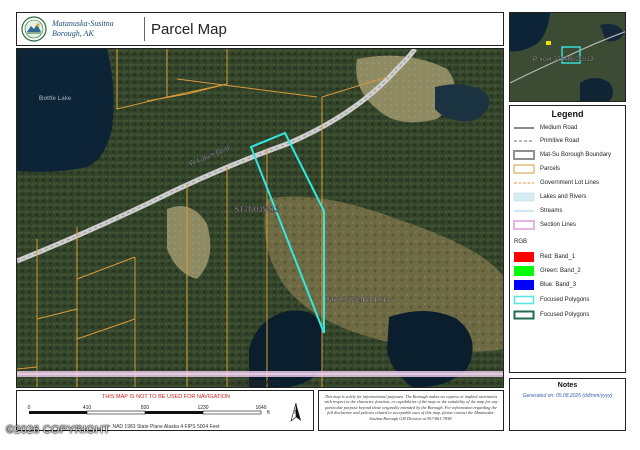 The height and width of the screenshot is (450, 640). I want to click on scale-tick-2: 820, so click(145, 408).